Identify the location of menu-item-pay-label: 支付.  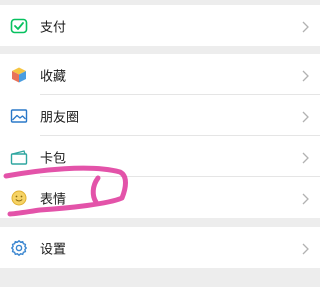
(53, 26).